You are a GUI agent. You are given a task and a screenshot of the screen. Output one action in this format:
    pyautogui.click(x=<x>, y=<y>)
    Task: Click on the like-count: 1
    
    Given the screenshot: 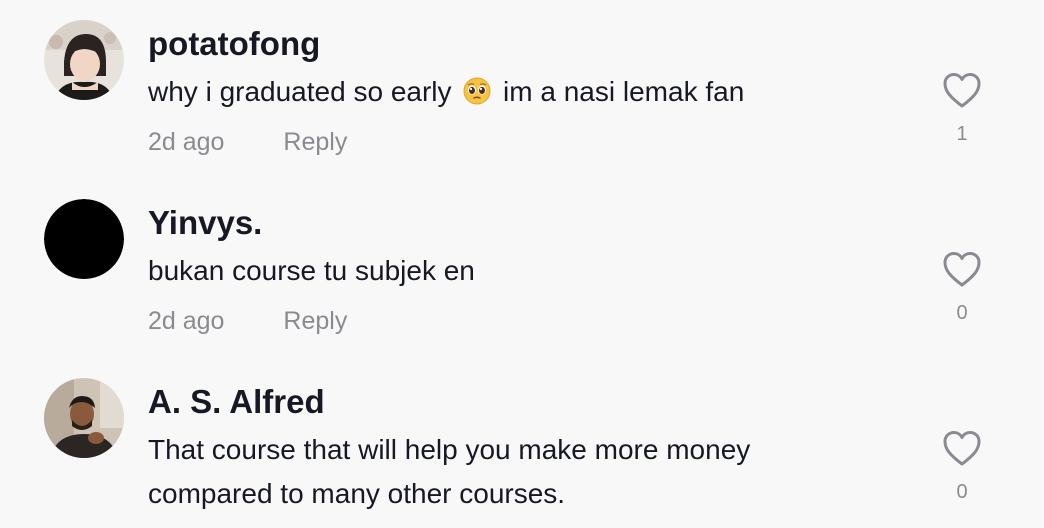 What is the action you would take?
    pyautogui.click(x=962, y=134)
    